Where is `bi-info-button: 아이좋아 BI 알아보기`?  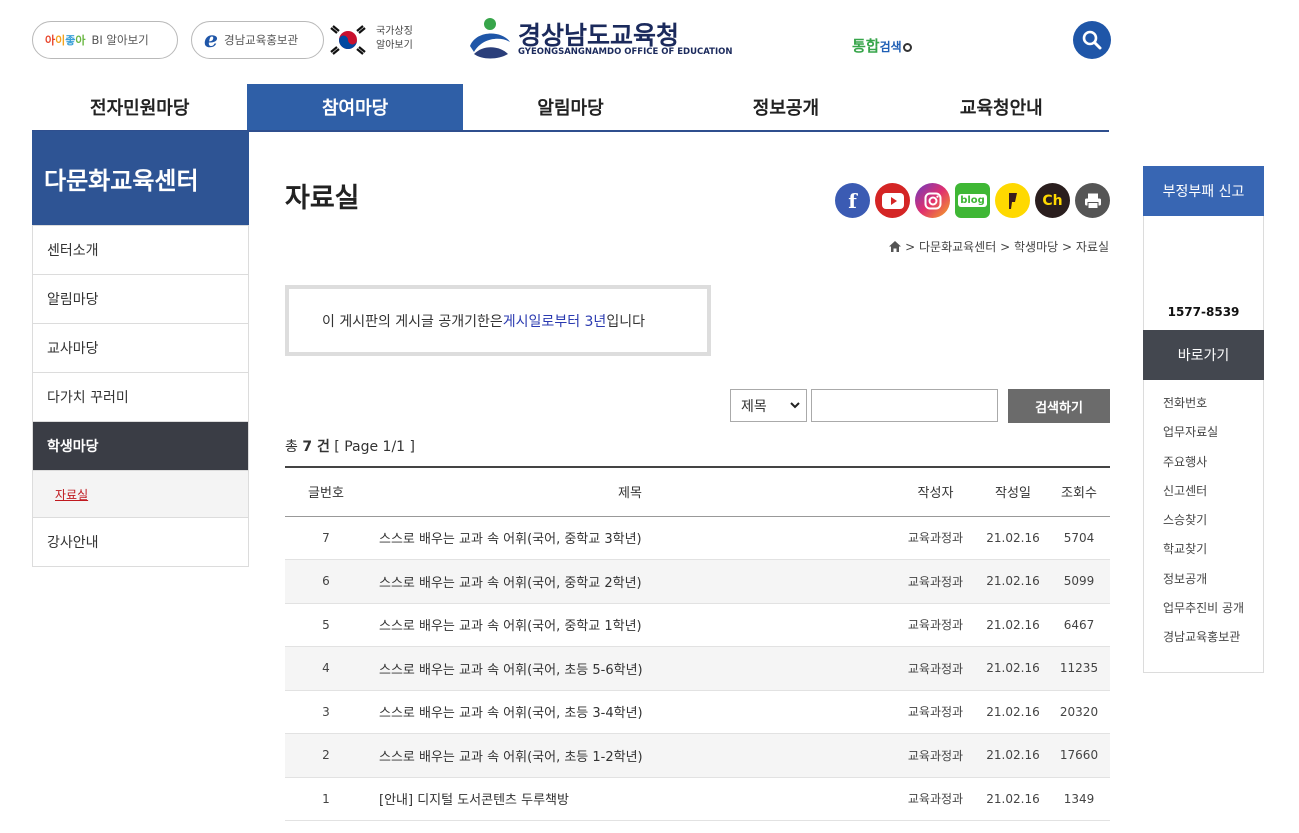
bi-info-button: 아이좋아 BI 알아보기 is located at coordinates (105, 40).